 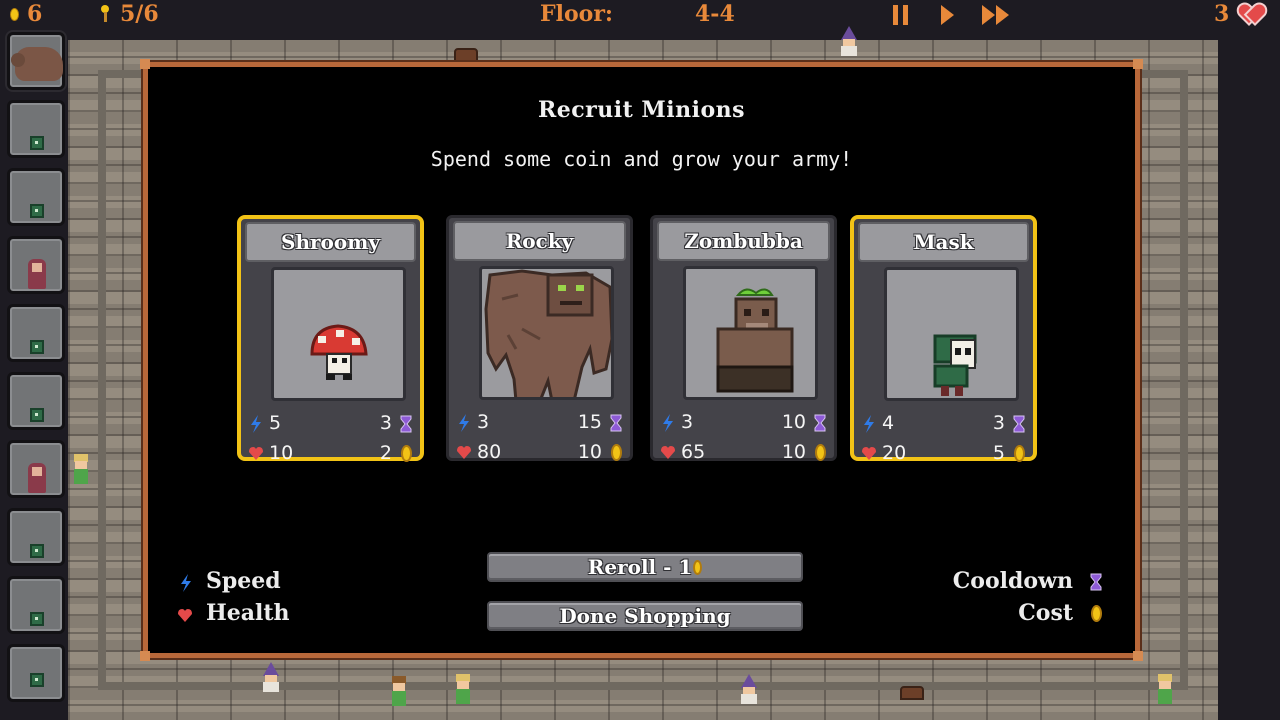 I want to click on card-cooldown: 15, so click(x=589, y=422).